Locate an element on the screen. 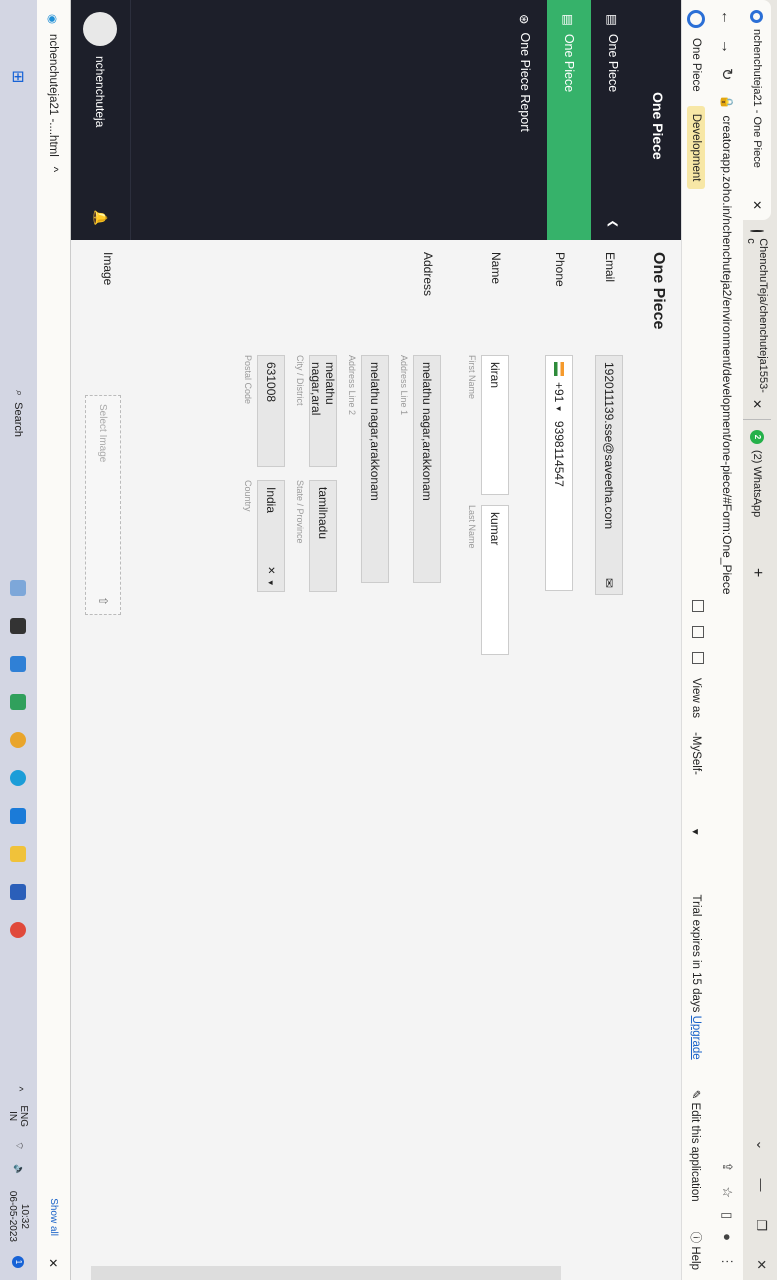 The width and height of the screenshot is (777, 1280). bell-icon: 🔔 is located at coordinates (101, 218).